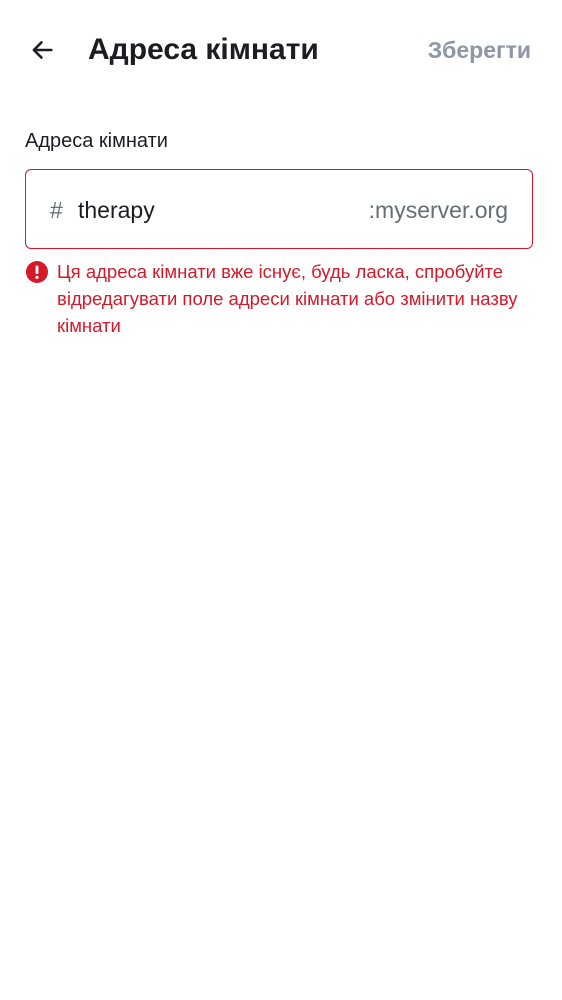 Image resolution: width=562 pixels, height=1000 pixels. What do you see at coordinates (56, 210) in the screenshot?
I see `hash-prefix: #` at bounding box center [56, 210].